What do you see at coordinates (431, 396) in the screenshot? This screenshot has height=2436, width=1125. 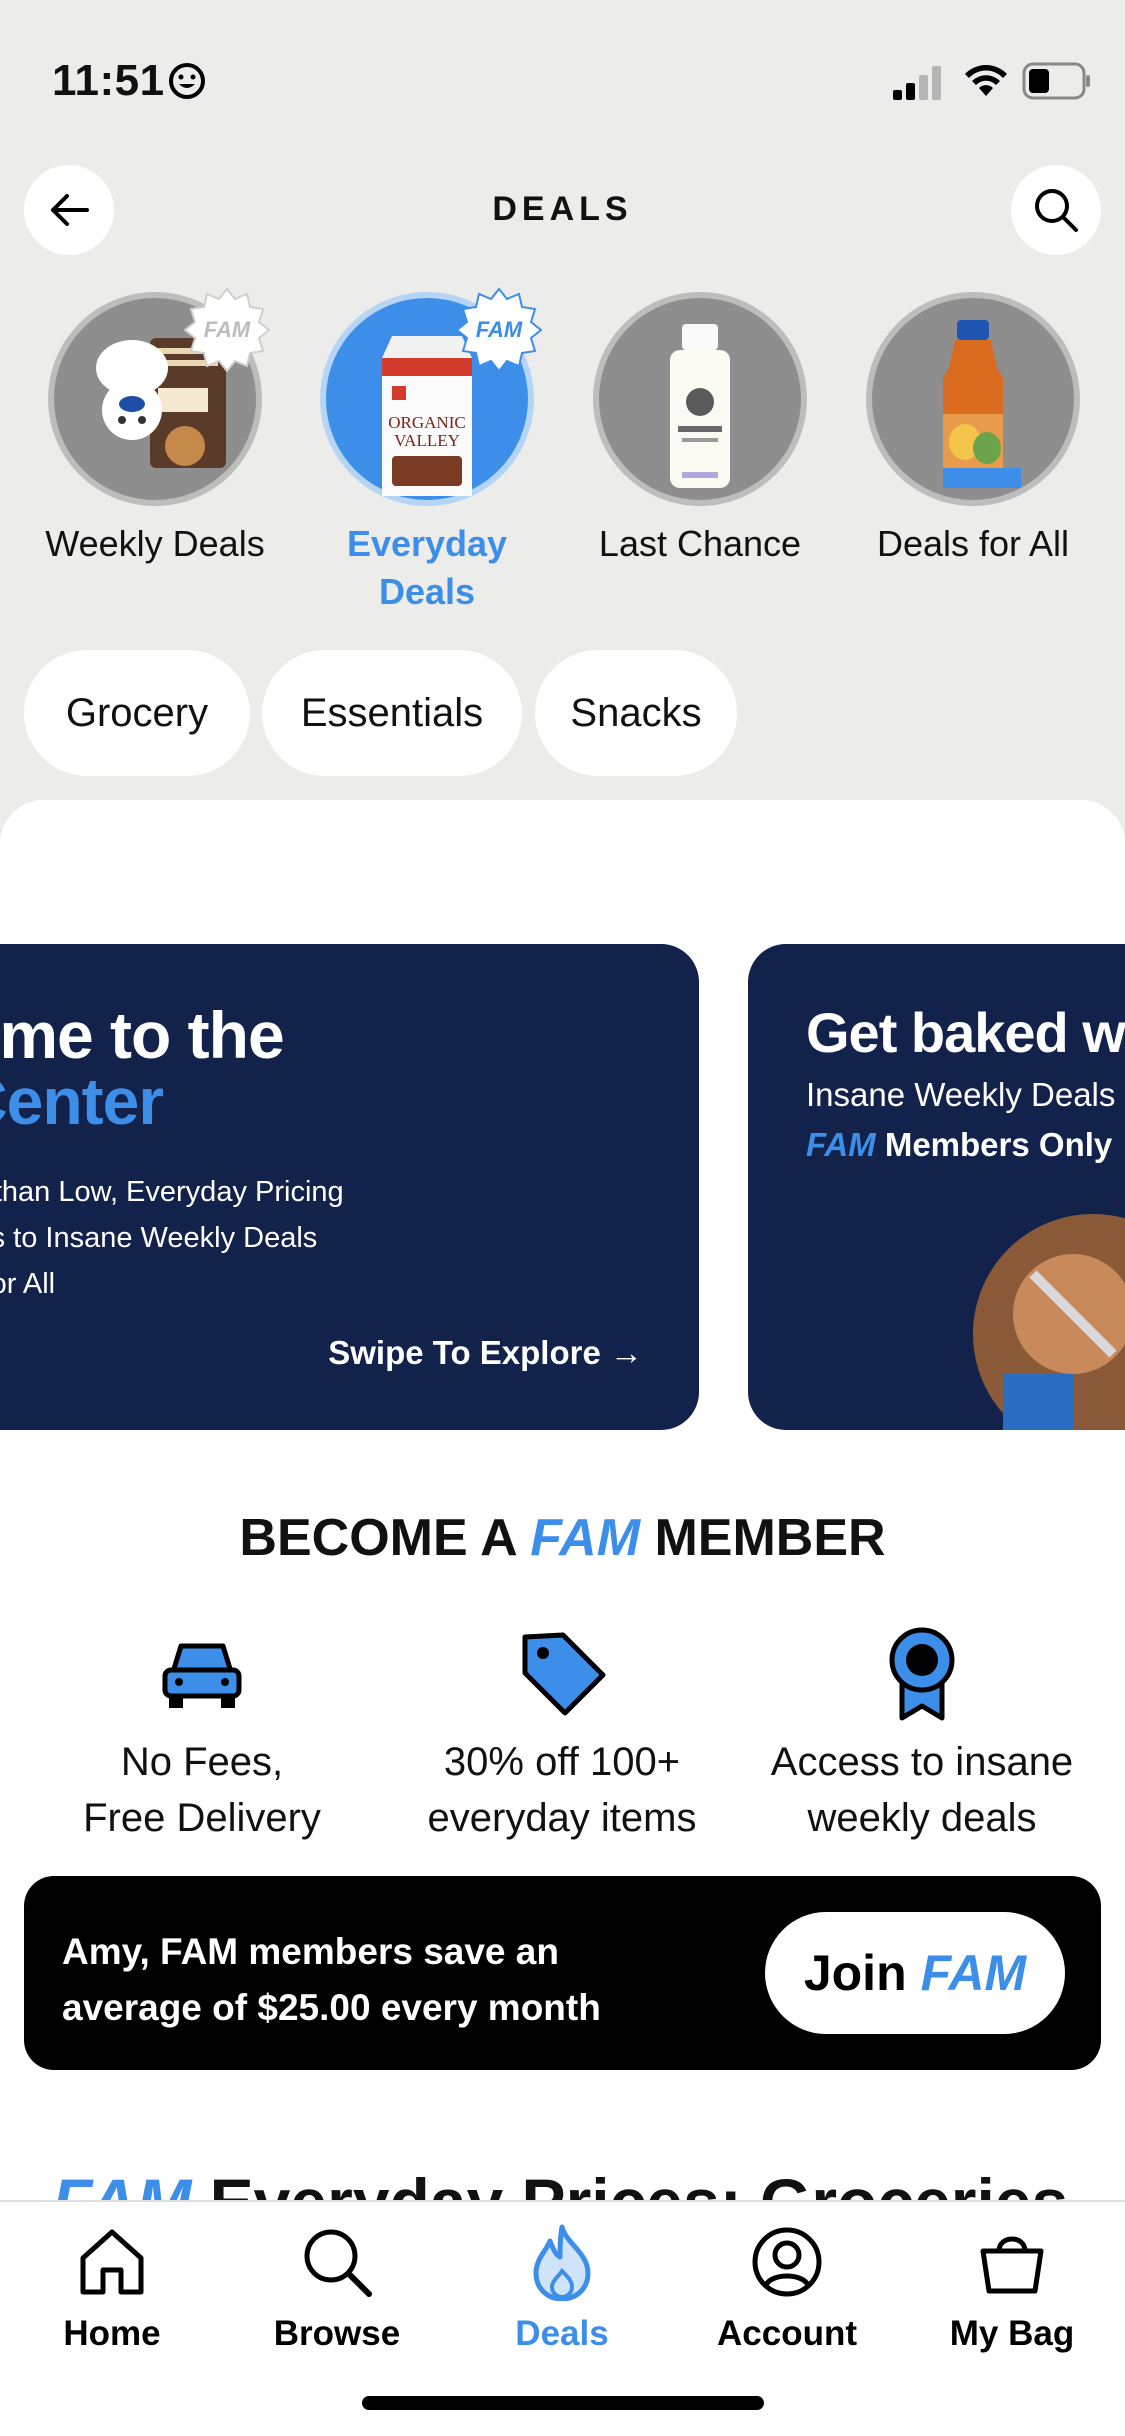 I see `category-image: ORGANIC VALLEY FAM` at bounding box center [431, 396].